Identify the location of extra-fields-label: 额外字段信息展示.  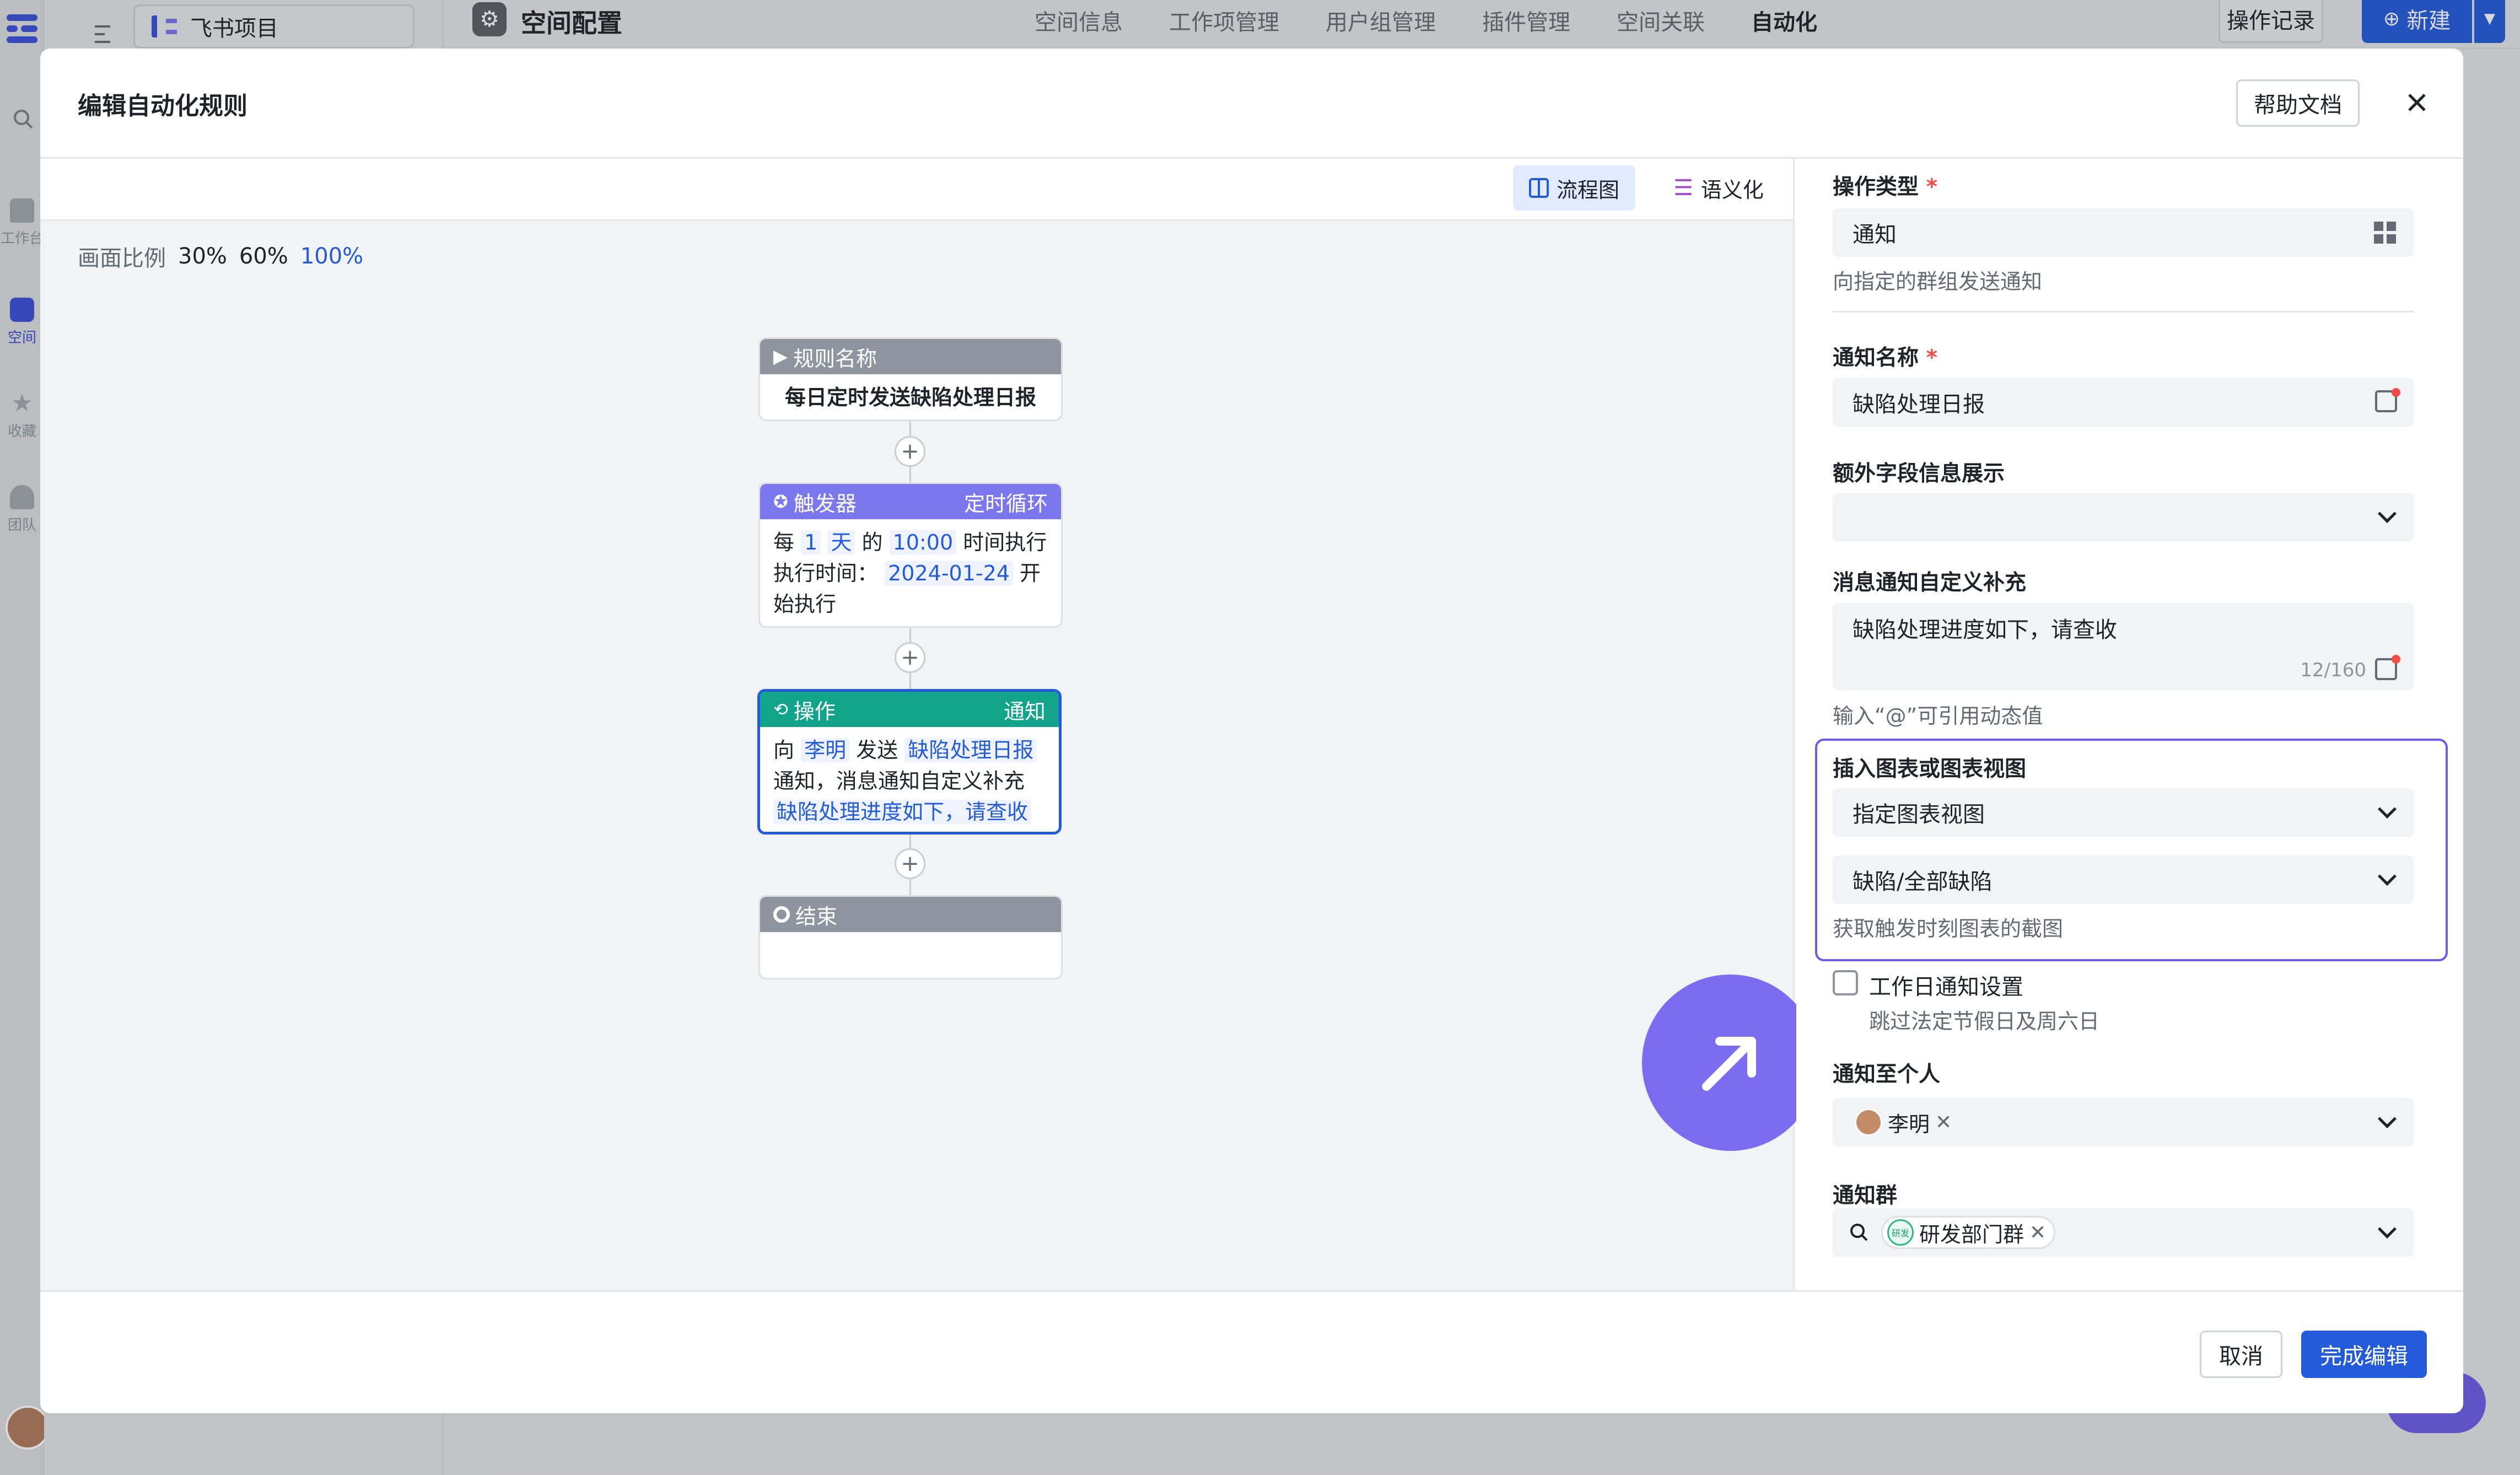
(1919, 473).